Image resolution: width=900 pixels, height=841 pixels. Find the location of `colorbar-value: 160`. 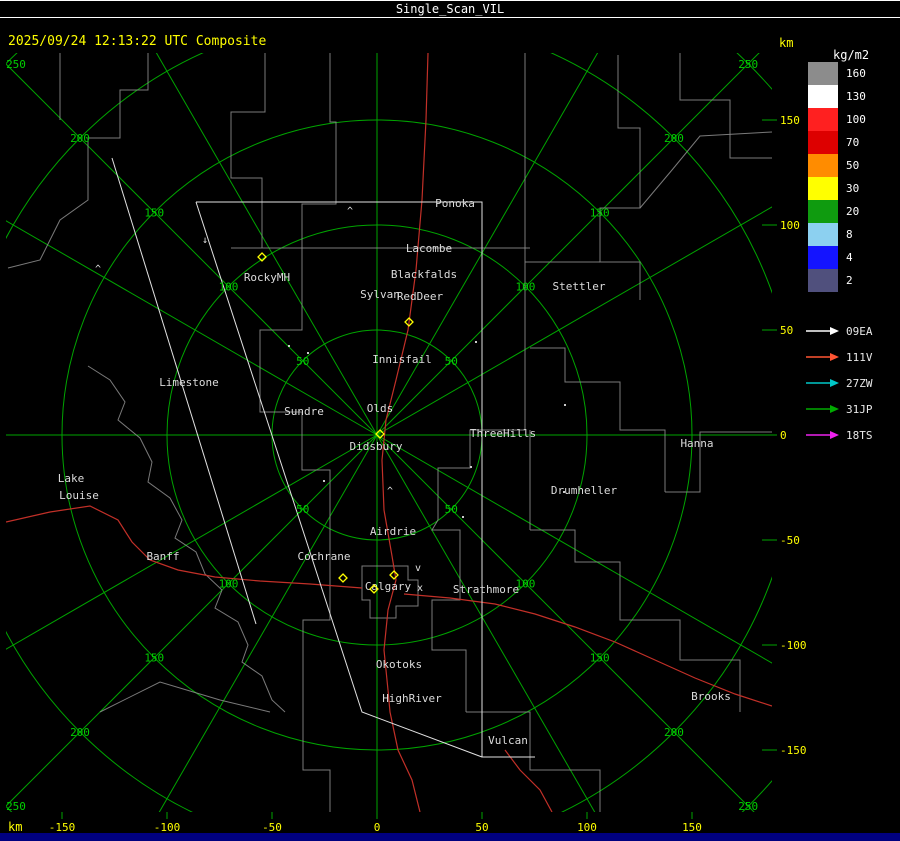

colorbar-value: 160 is located at coordinates (856, 73).